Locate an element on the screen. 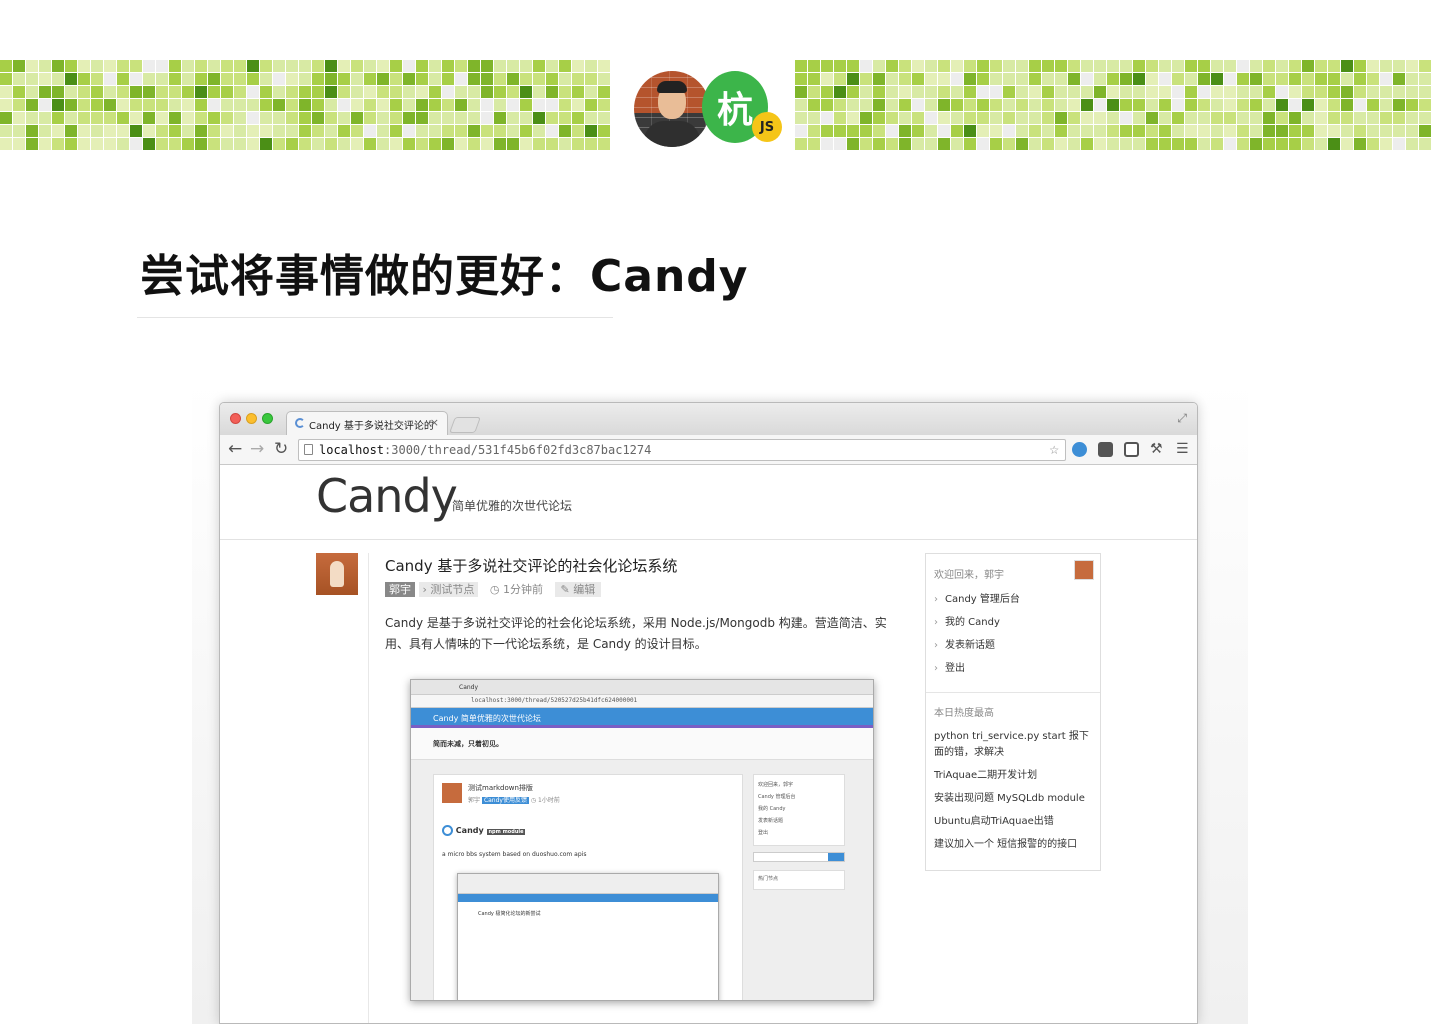 The image size is (1440, 1024). zoom-window-icon is located at coordinates (267, 418).